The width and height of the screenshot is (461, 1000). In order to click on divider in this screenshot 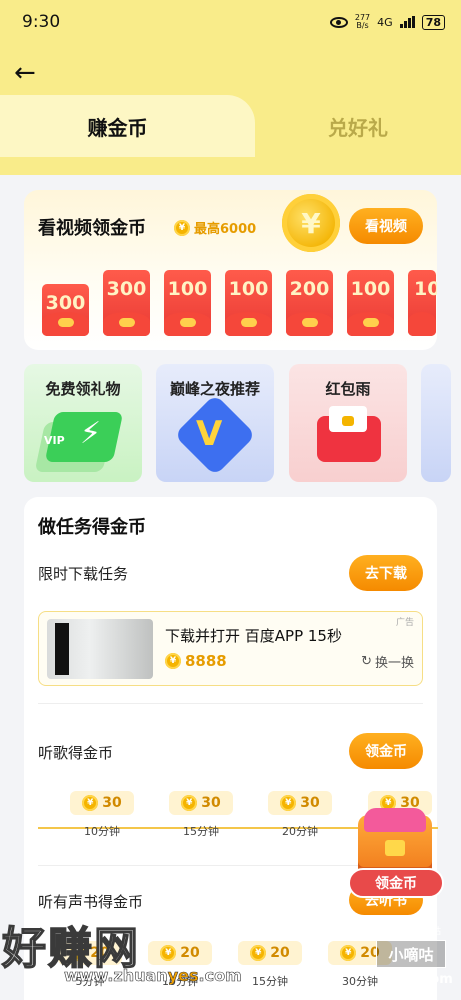, I will do `click(230, 703)`.